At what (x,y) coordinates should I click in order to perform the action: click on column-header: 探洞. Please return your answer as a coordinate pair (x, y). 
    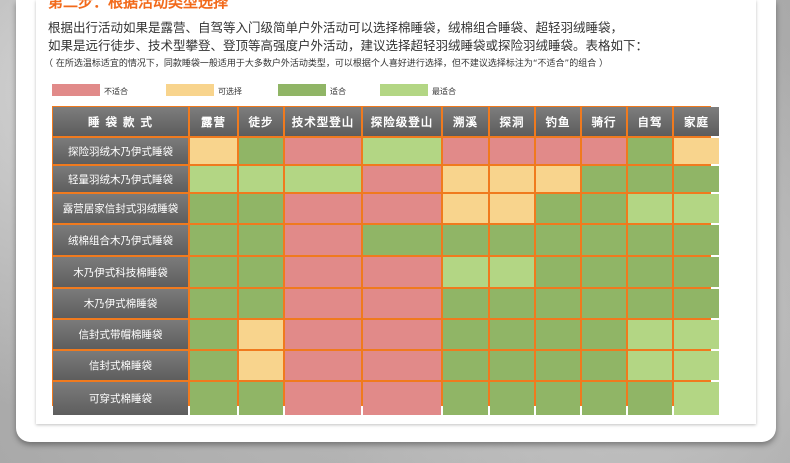
    Looking at the image, I should click on (512, 121).